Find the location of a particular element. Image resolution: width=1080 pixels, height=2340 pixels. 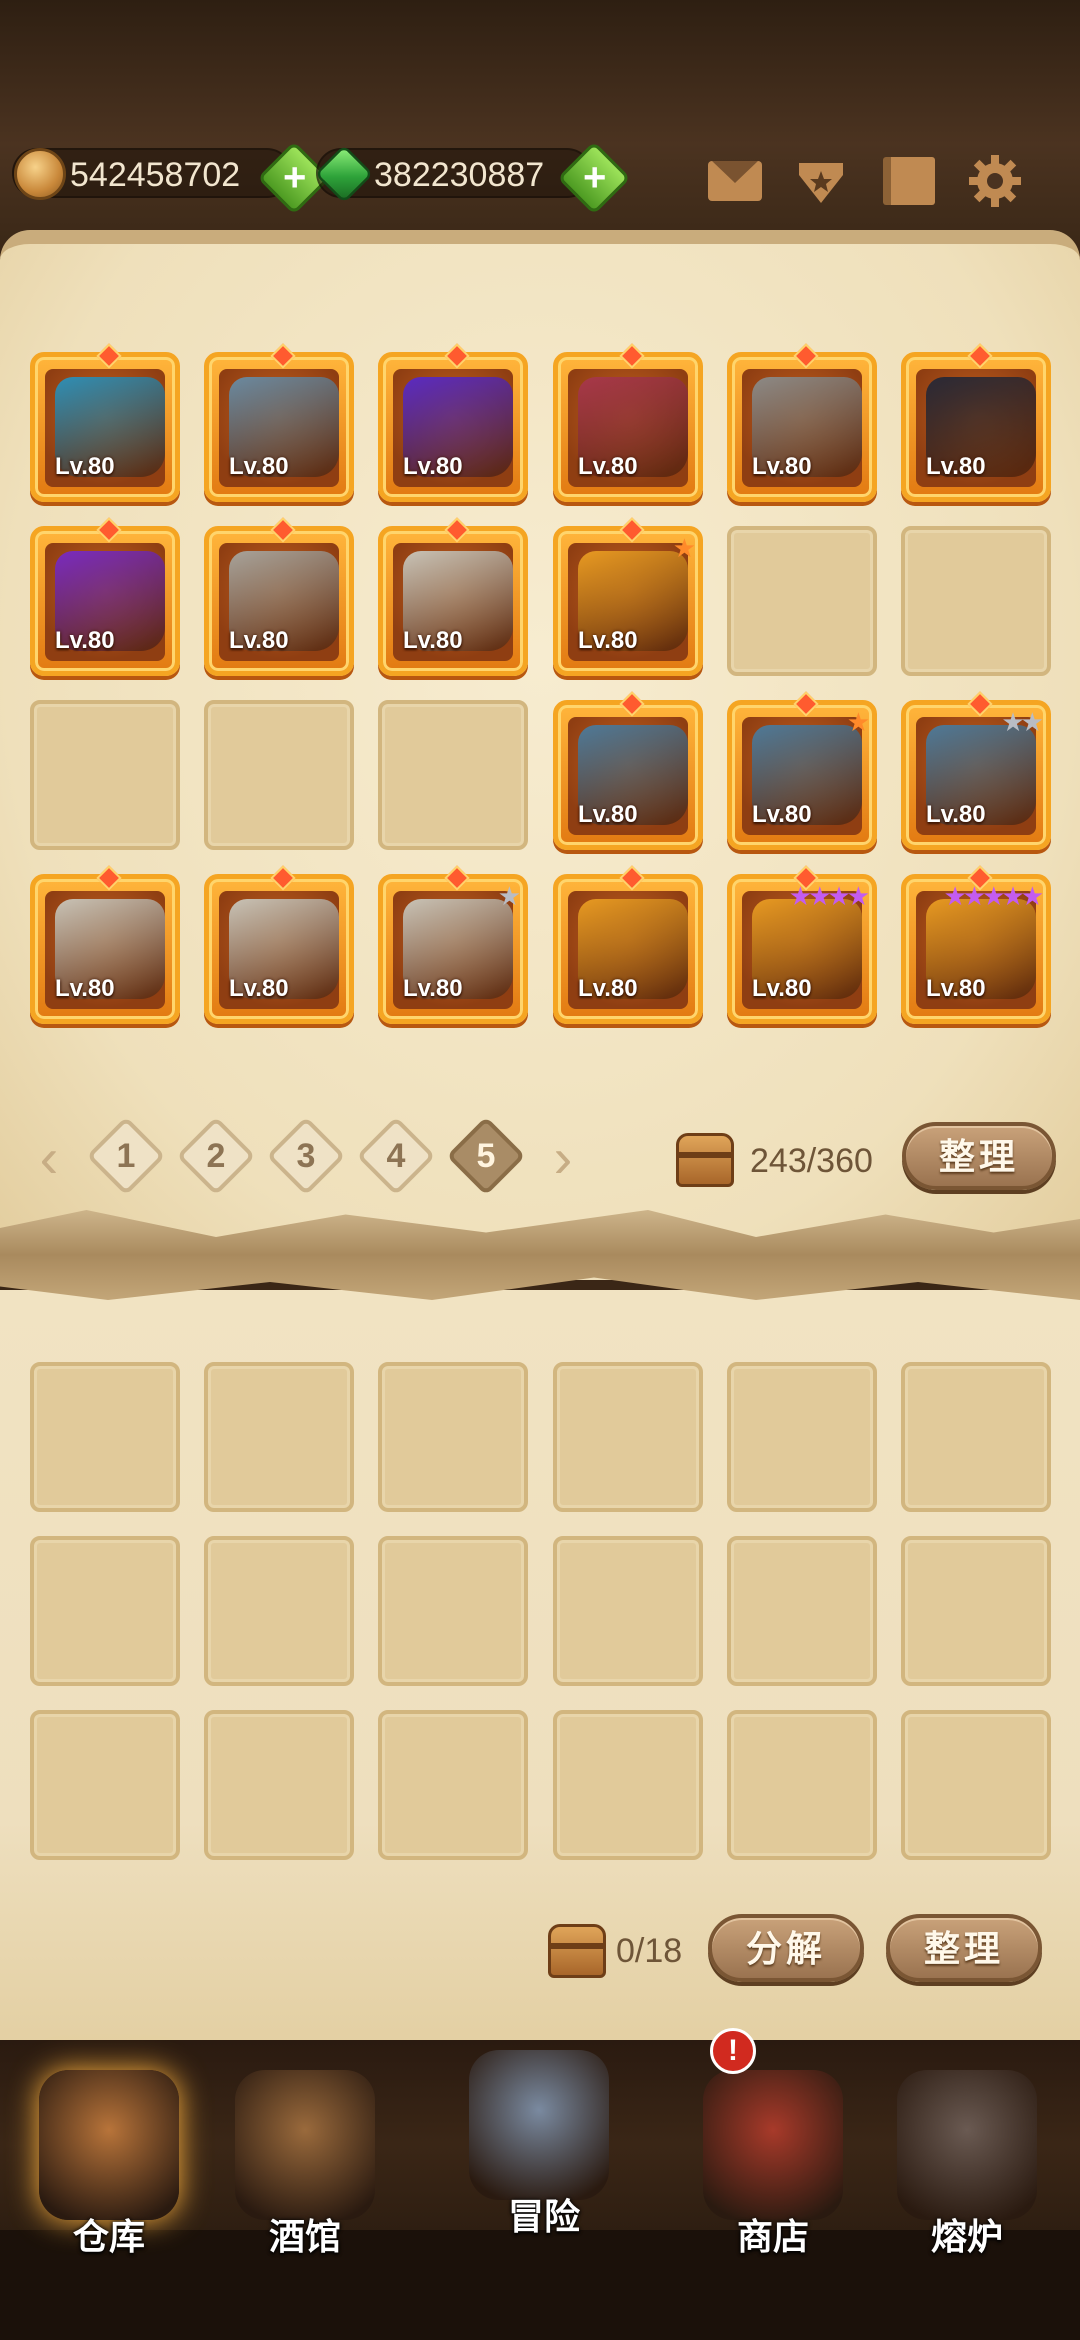

nav-label: 酒馆 is located at coordinates (304, 2236).